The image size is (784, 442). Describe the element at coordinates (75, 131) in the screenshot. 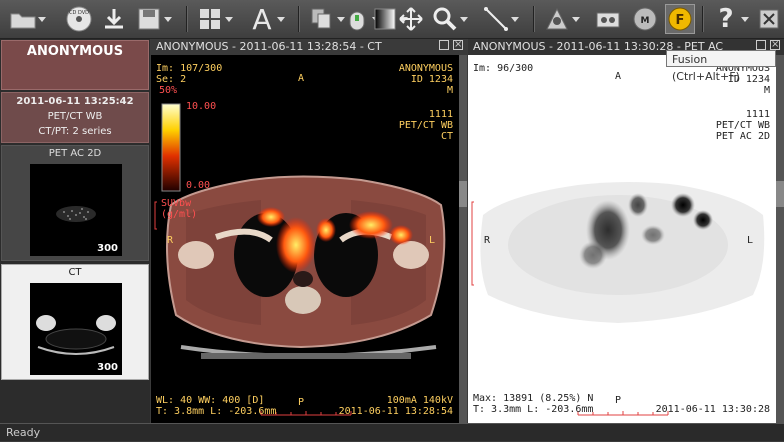

I see `study-info: CT/PT: 2 series` at that location.